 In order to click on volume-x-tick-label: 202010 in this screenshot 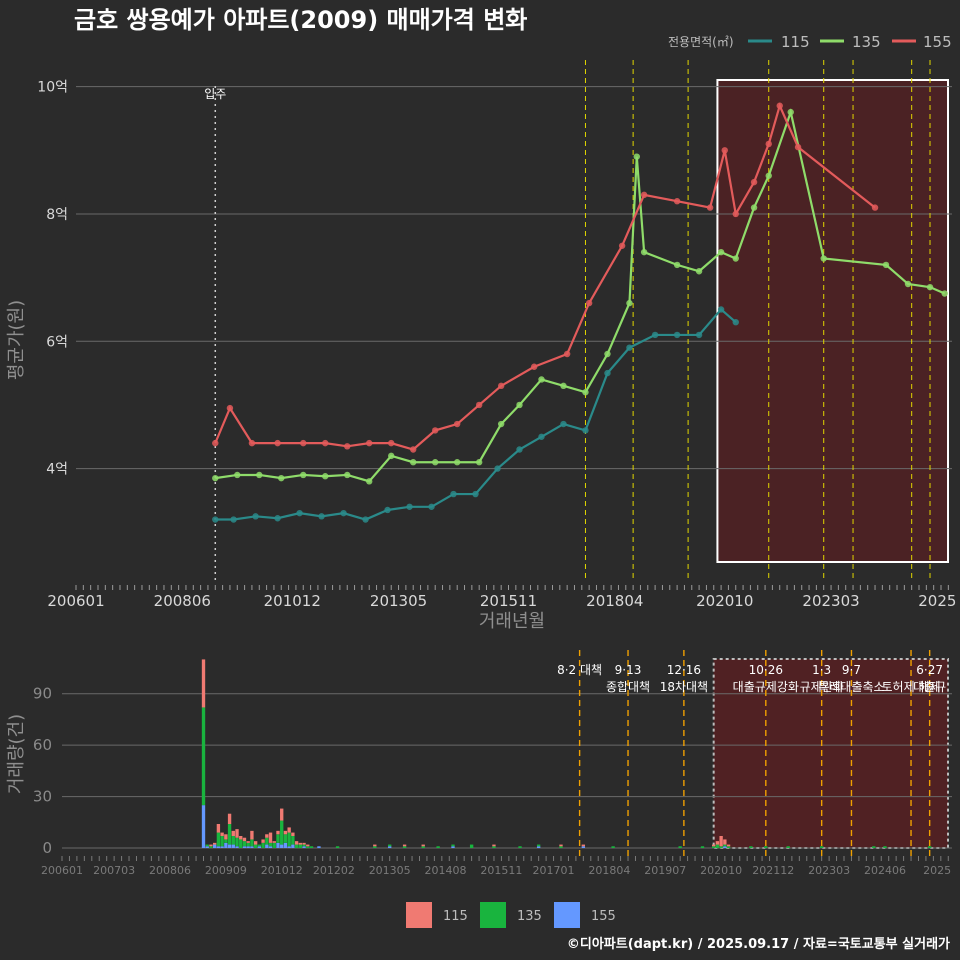, I will do `click(721, 870)`.